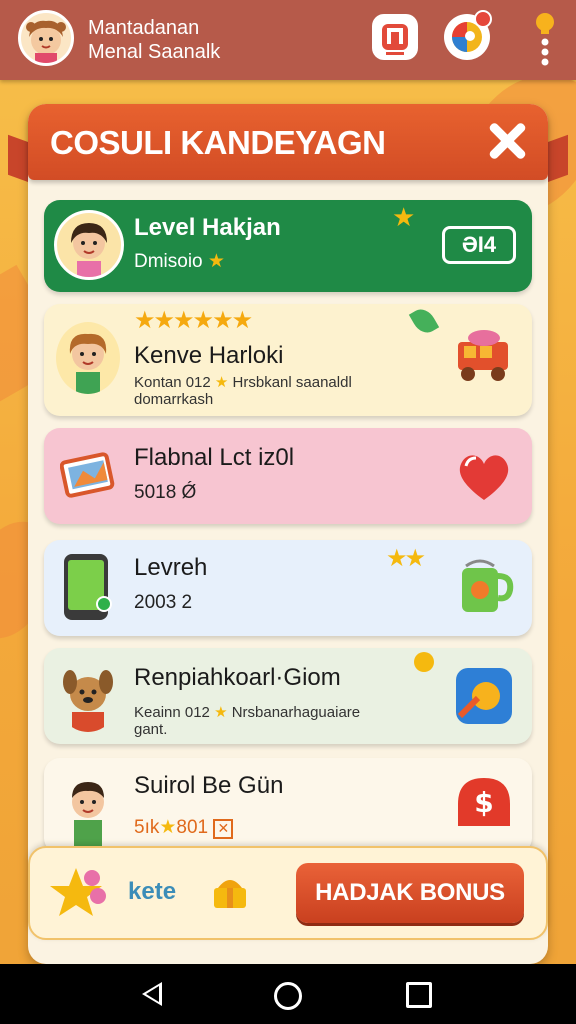  What do you see at coordinates (193, 320) in the screenshot?
I see `rating-stars: ★★★★★★` at bounding box center [193, 320].